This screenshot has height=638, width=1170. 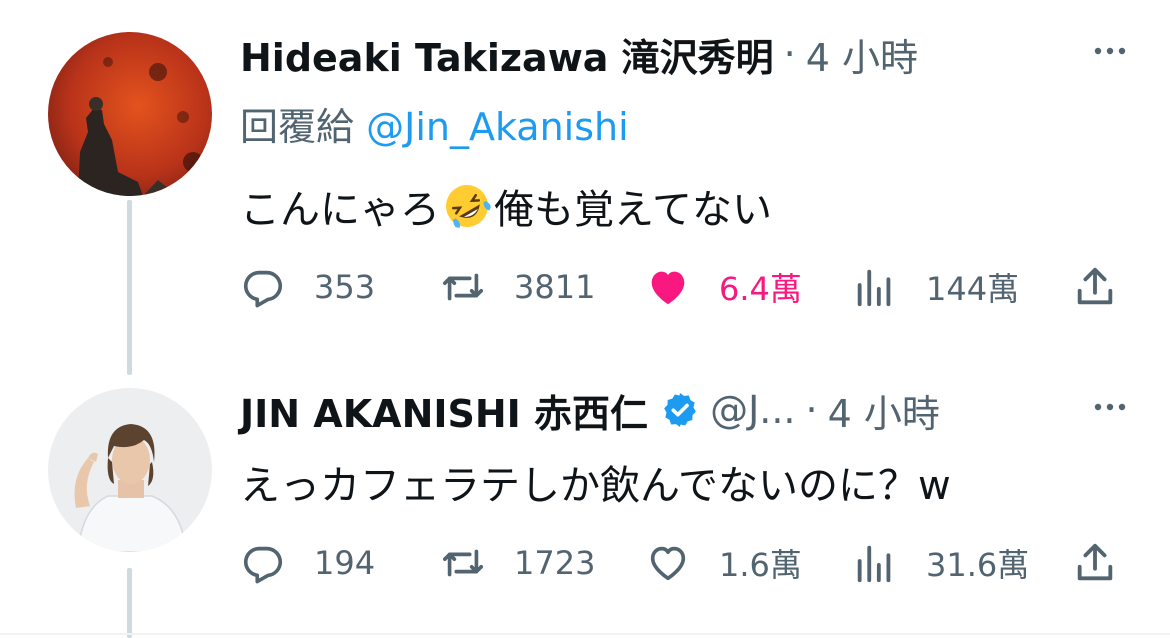 What do you see at coordinates (467, 206) in the screenshot?
I see `rolling-on-floor-laughing-emoji` at bounding box center [467, 206].